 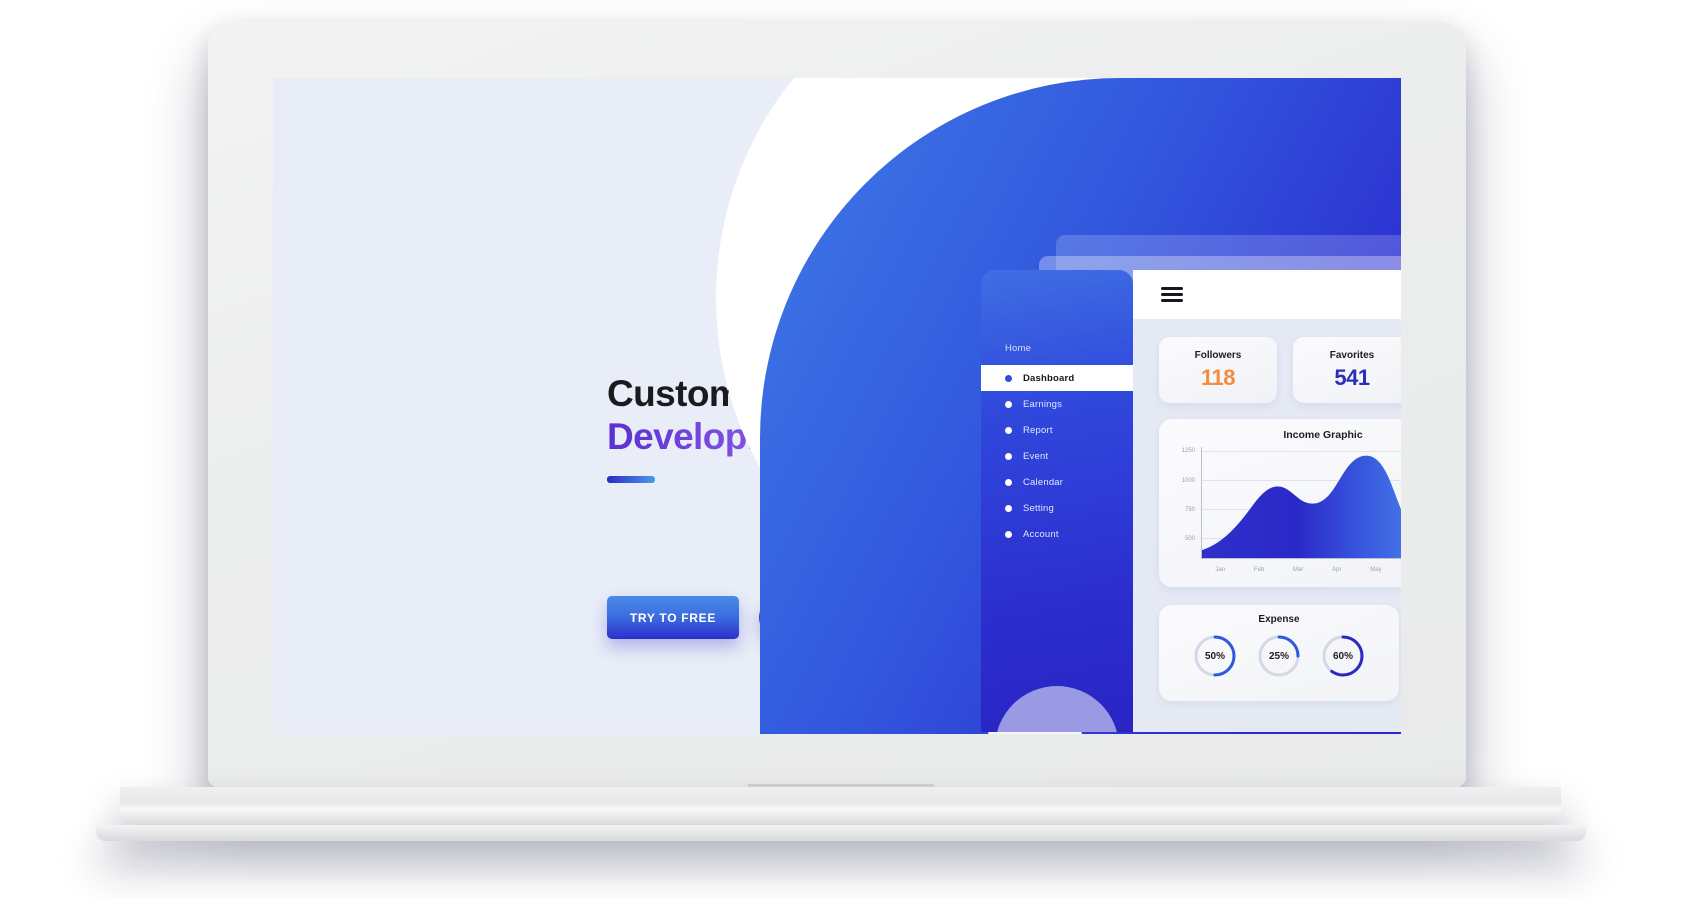 I want to click on sidebar-item-dashboard: Dashboard, so click(x=1057, y=378).